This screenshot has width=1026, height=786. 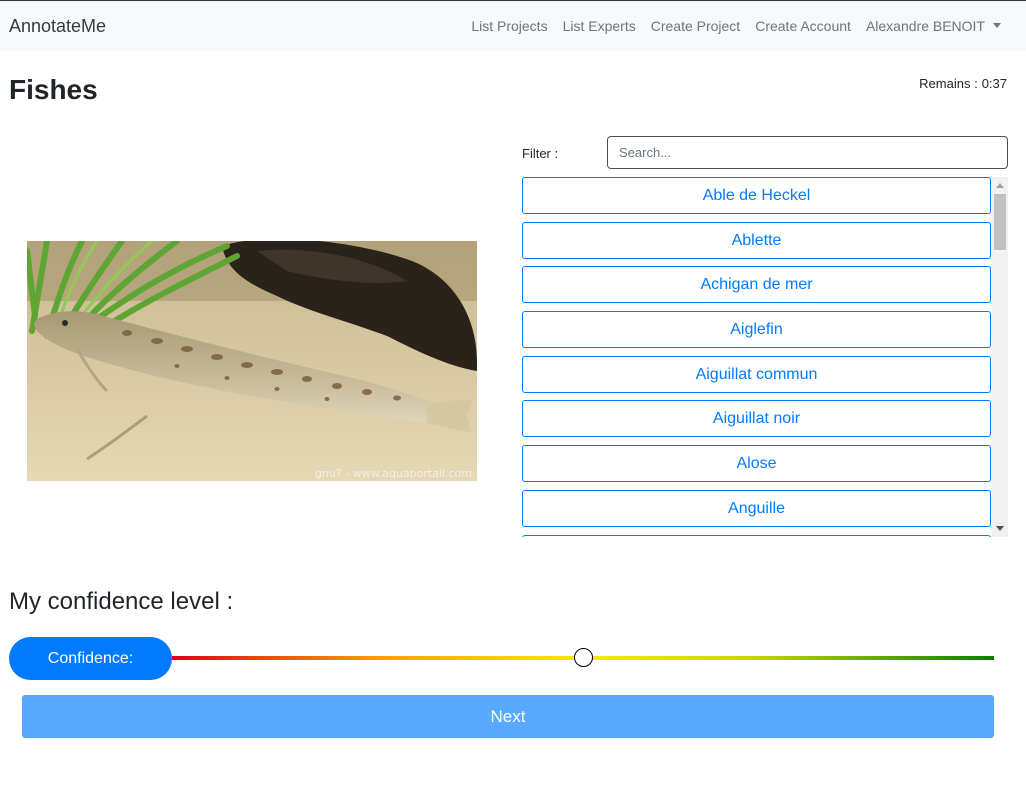 What do you see at coordinates (252, 361) in the screenshot?
I see `fish-image: gnu? - www.aquaportail.com` at bounding box center [252, 361].